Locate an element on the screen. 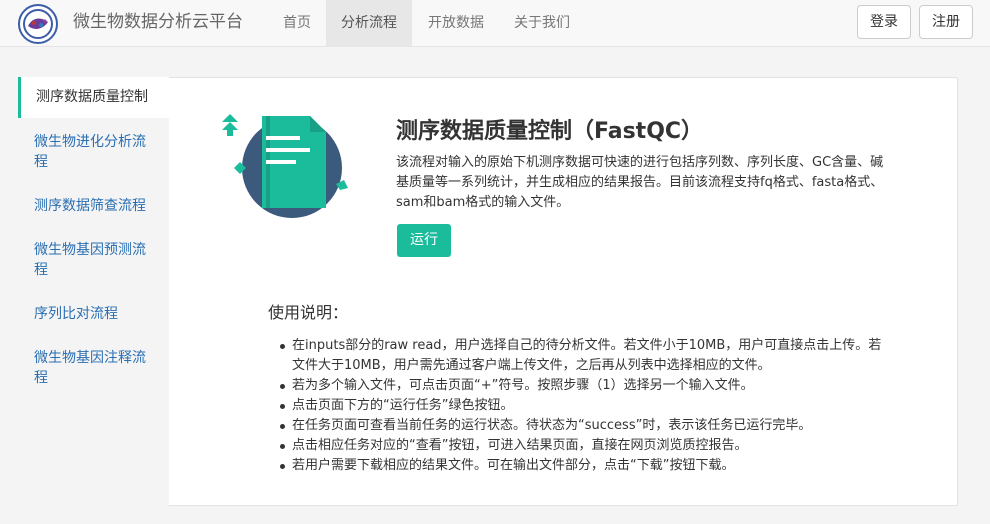  nav-home: 首页 is located at coordinates (297, 23).